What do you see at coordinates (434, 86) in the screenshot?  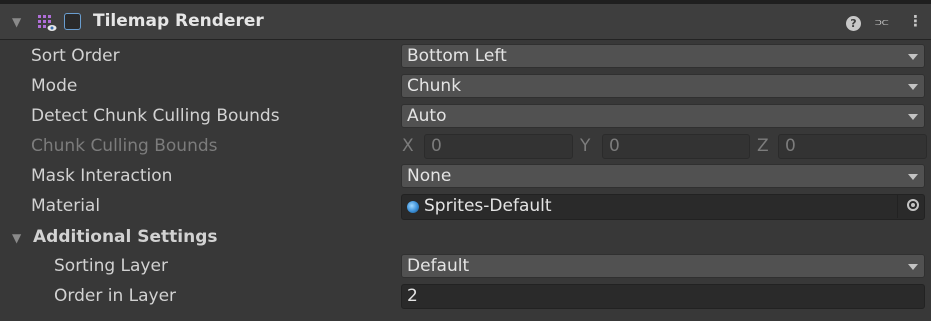 I see `mode-value: Chunk` at bounding box center [434, 86].